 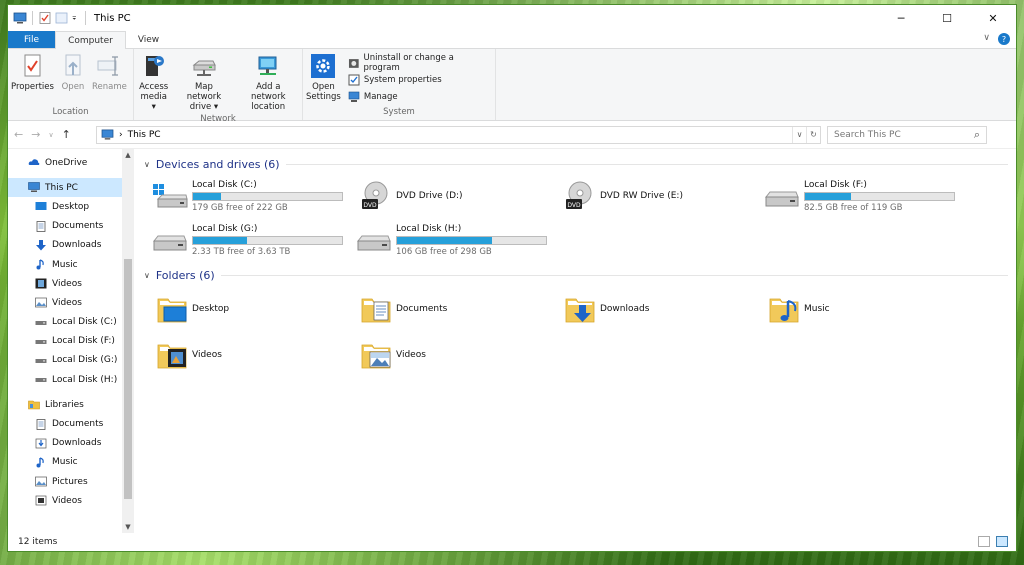 I want to click on open-button: Open, so click(x=73, y=79).